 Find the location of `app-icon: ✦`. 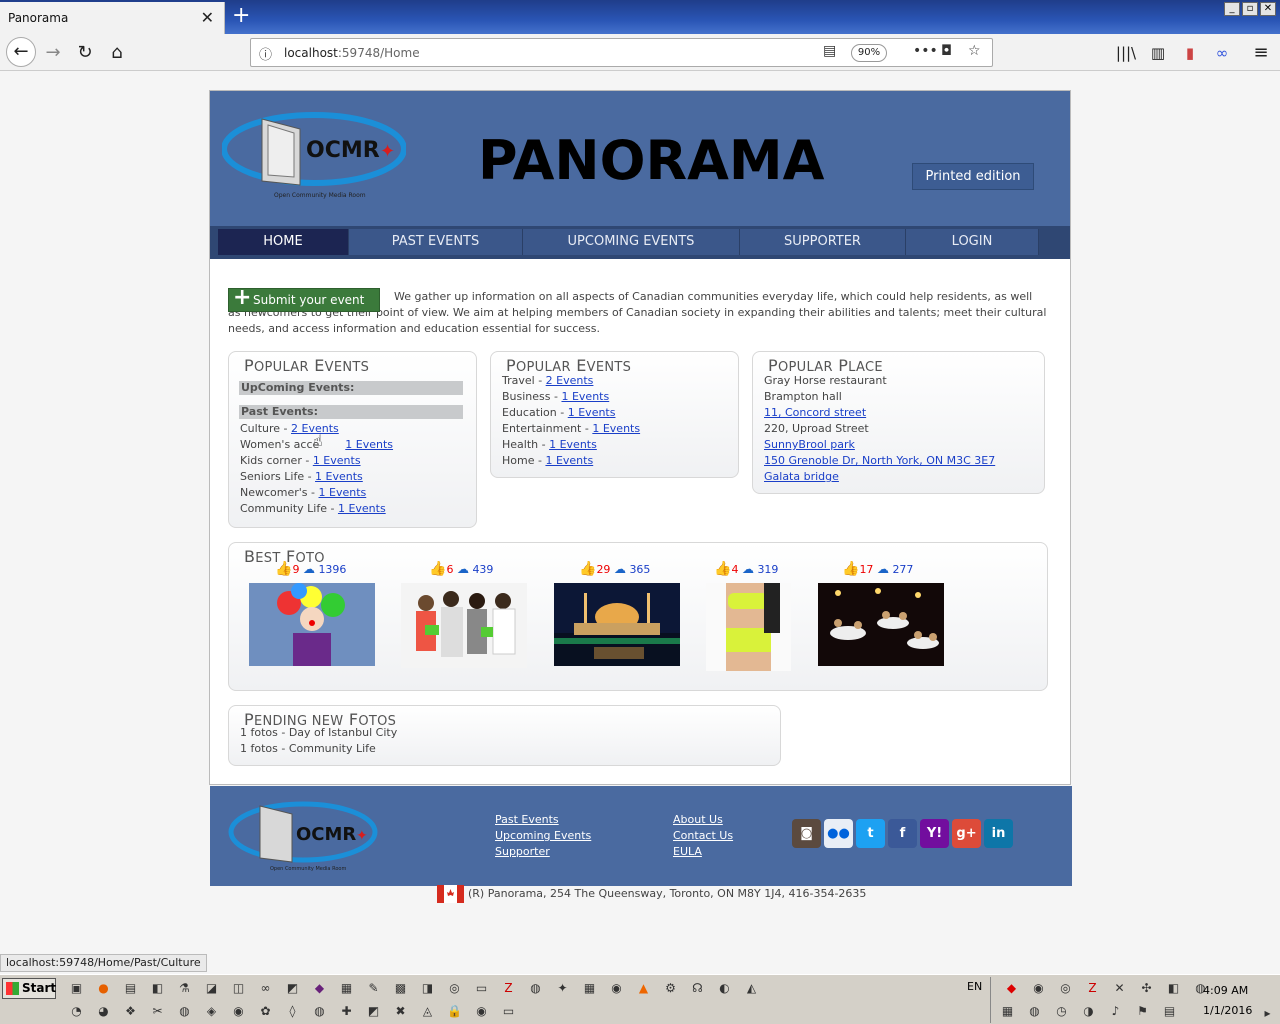

app-icon: ✦ is located at coordinates (562, 988).